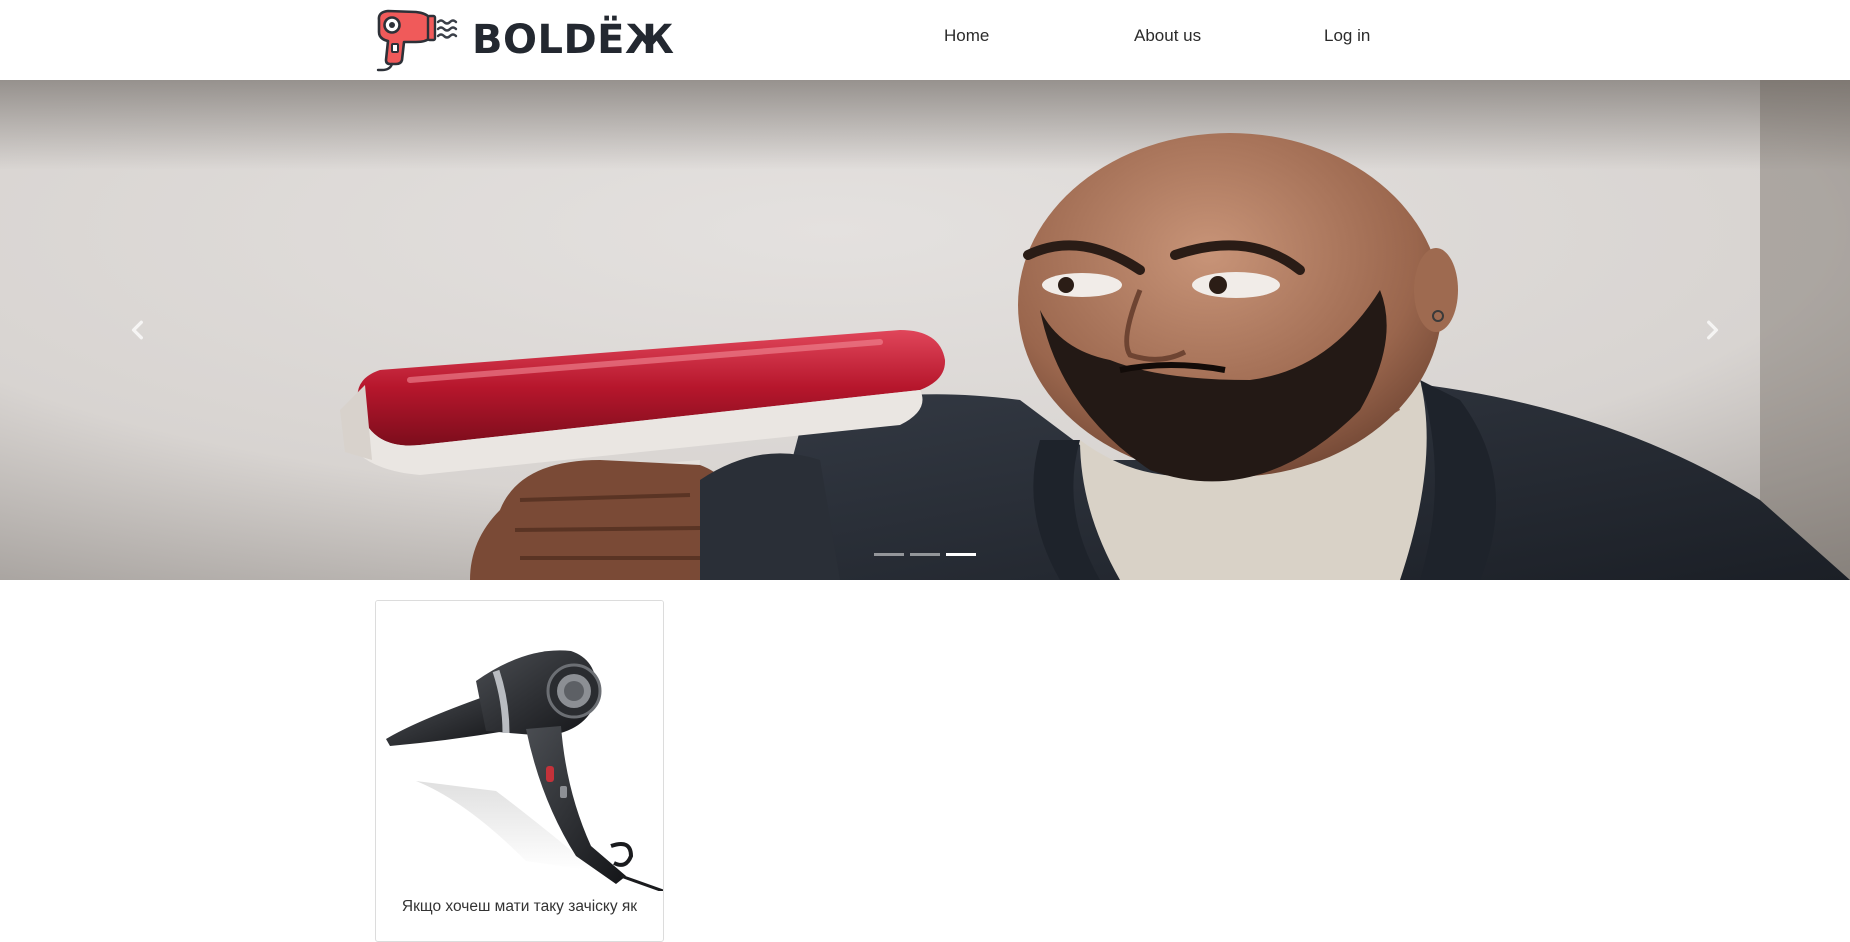 This screenshot has height=942, width=1850. Describe the element at coordinates (966, 36) in the screenshot. I see `nav-home-link: Home` at that location.